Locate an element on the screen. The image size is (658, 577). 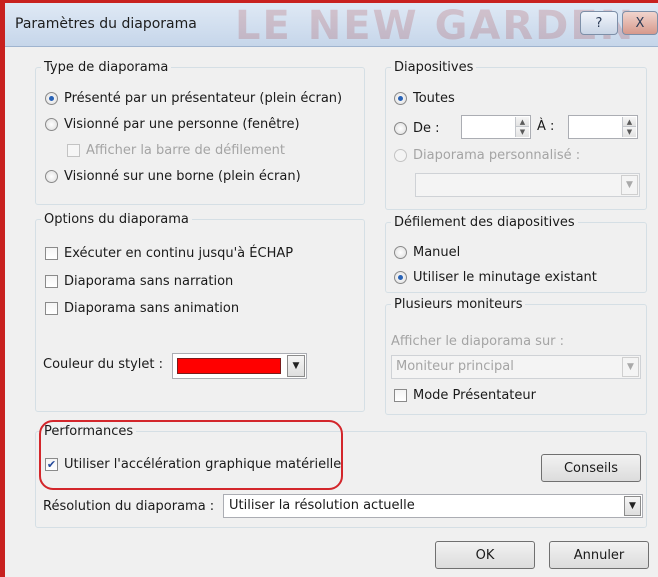
no-animation-option: Diaporama sans animation is located at coordinates (142, 308).